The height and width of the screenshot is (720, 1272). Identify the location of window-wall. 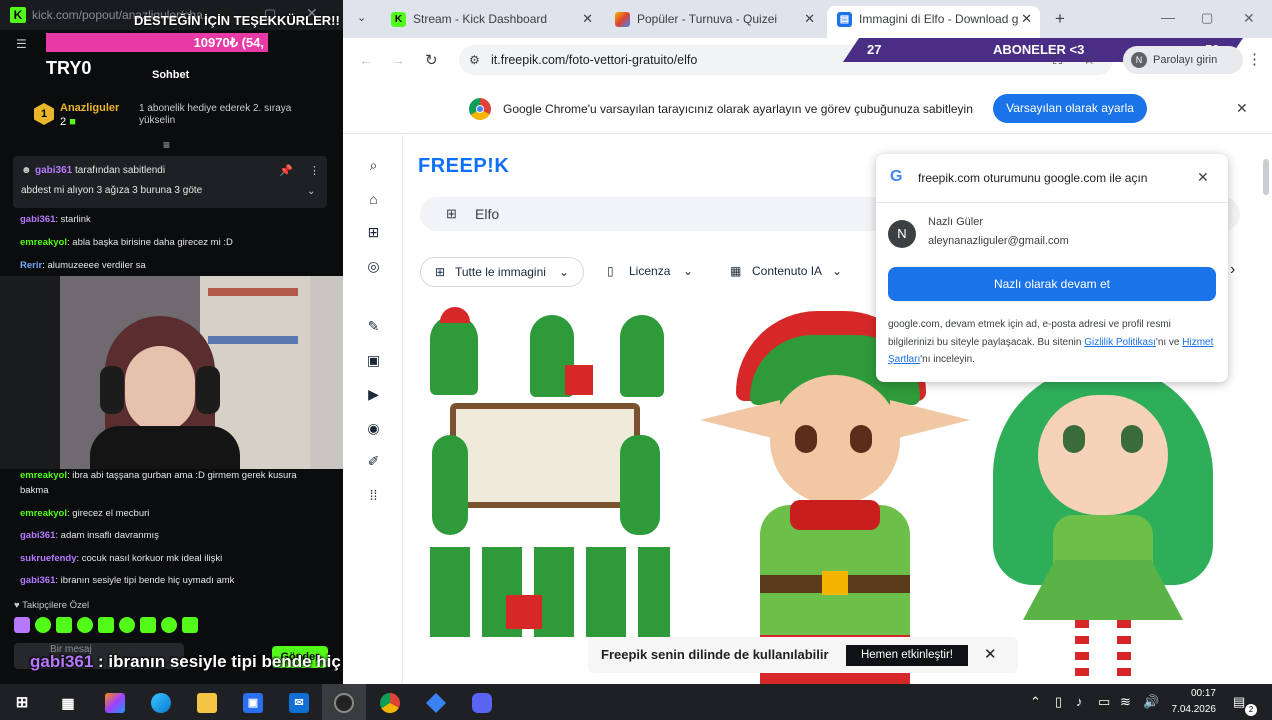
(326, 372).